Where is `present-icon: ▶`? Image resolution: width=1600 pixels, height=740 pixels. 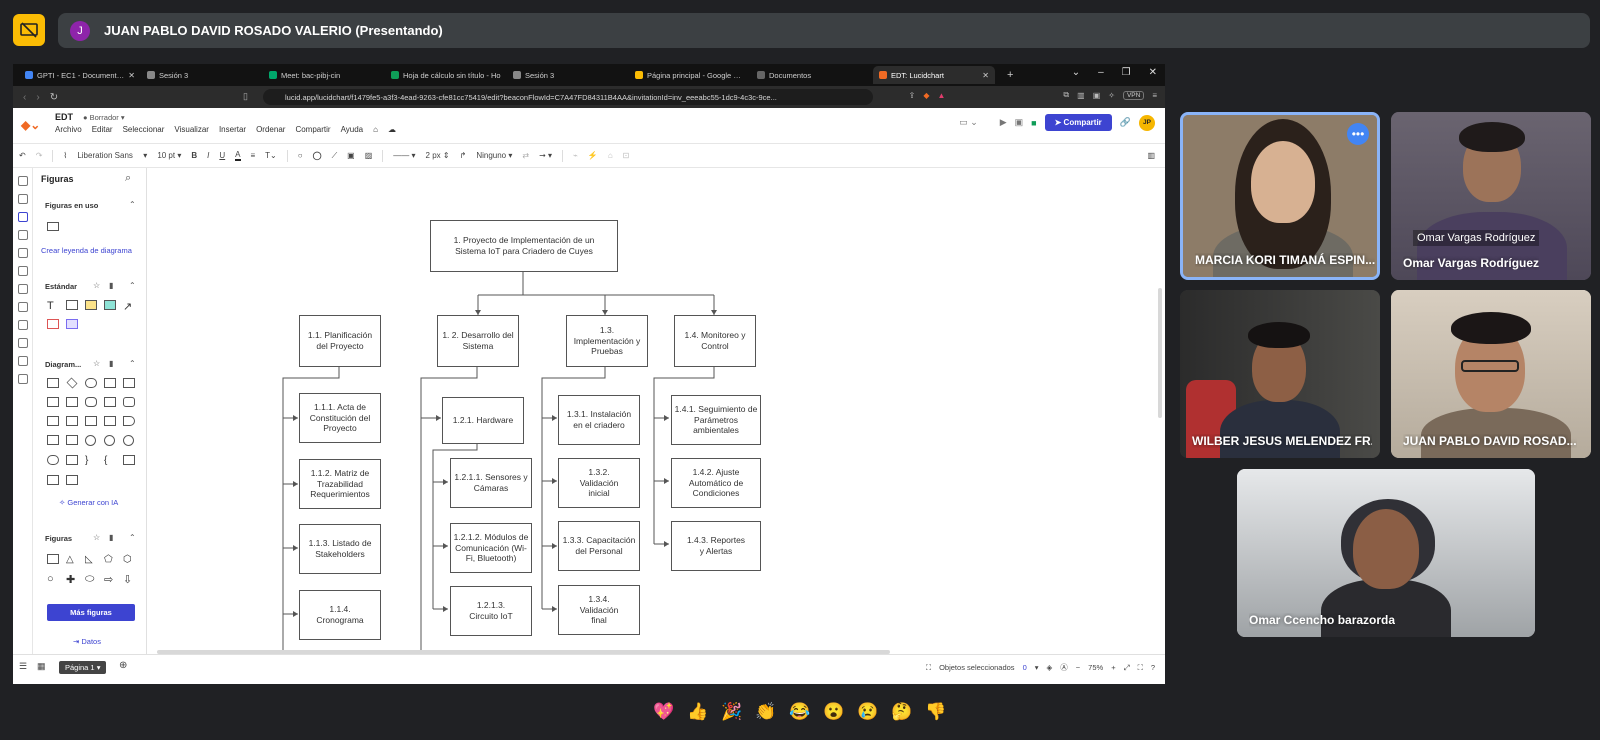 present-icon: ▶ is located at coordinates (1003, 122).